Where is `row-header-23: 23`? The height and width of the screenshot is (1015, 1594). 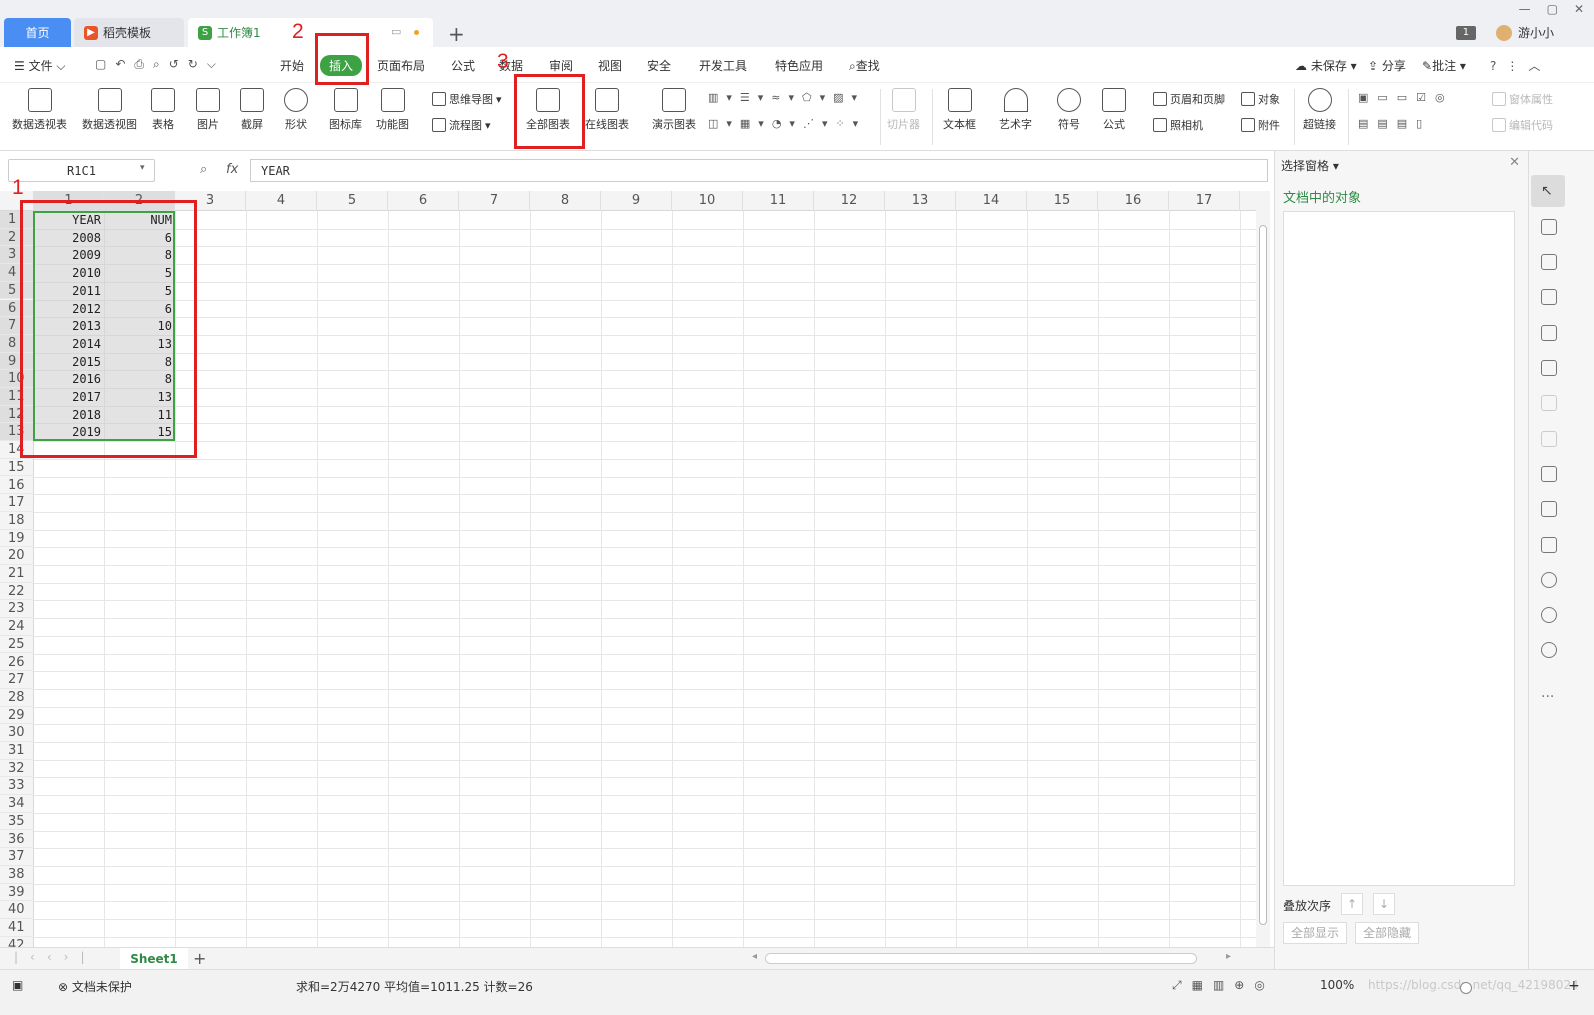 row-header-23: 23 is located at coordinates (17, 609).